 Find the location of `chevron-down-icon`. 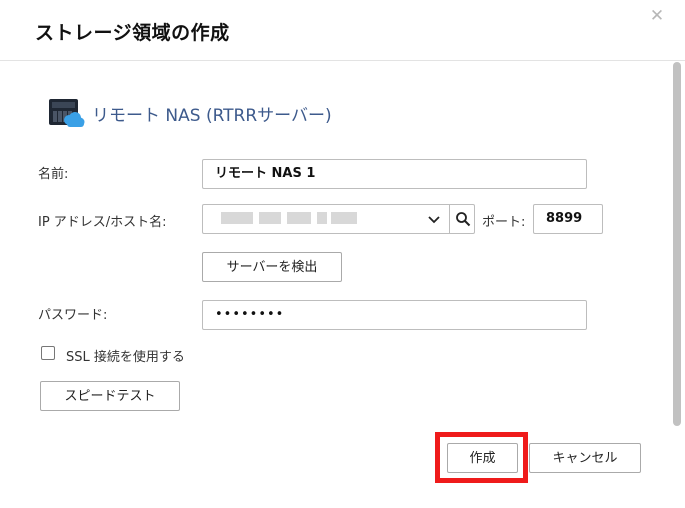

chevron-down-icon is located at coordinates (434, 219).